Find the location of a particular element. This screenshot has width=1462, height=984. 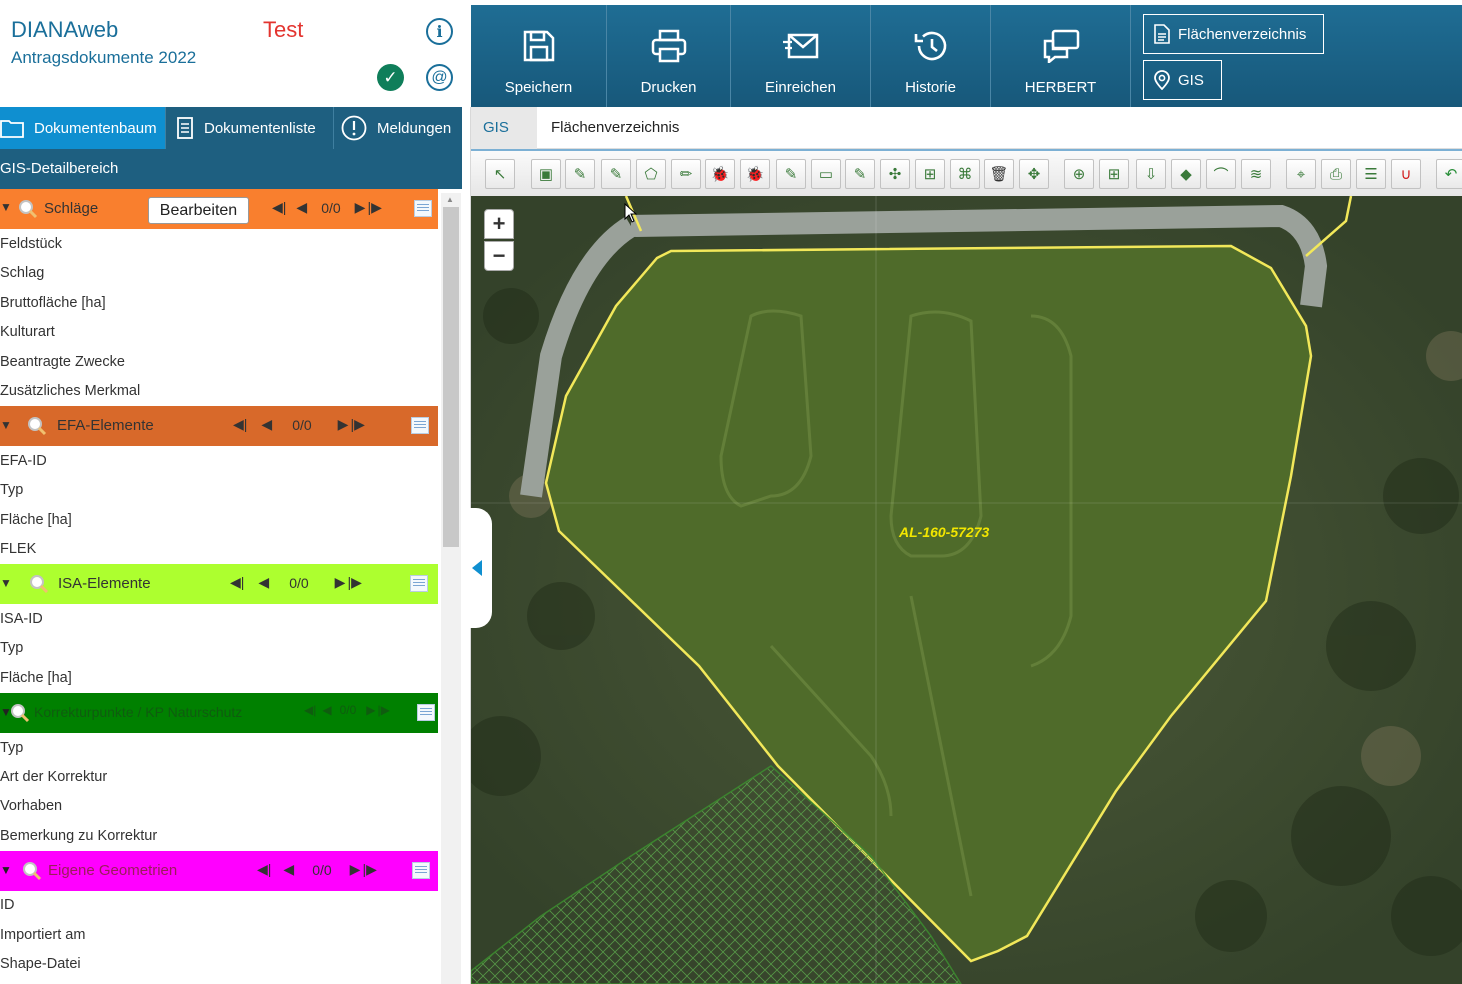

group-header-efa-elemente: ▼ EFA-Elemente ◀| ◀ 0/0 ▶ |▶ is located at coordinates (219, 426).